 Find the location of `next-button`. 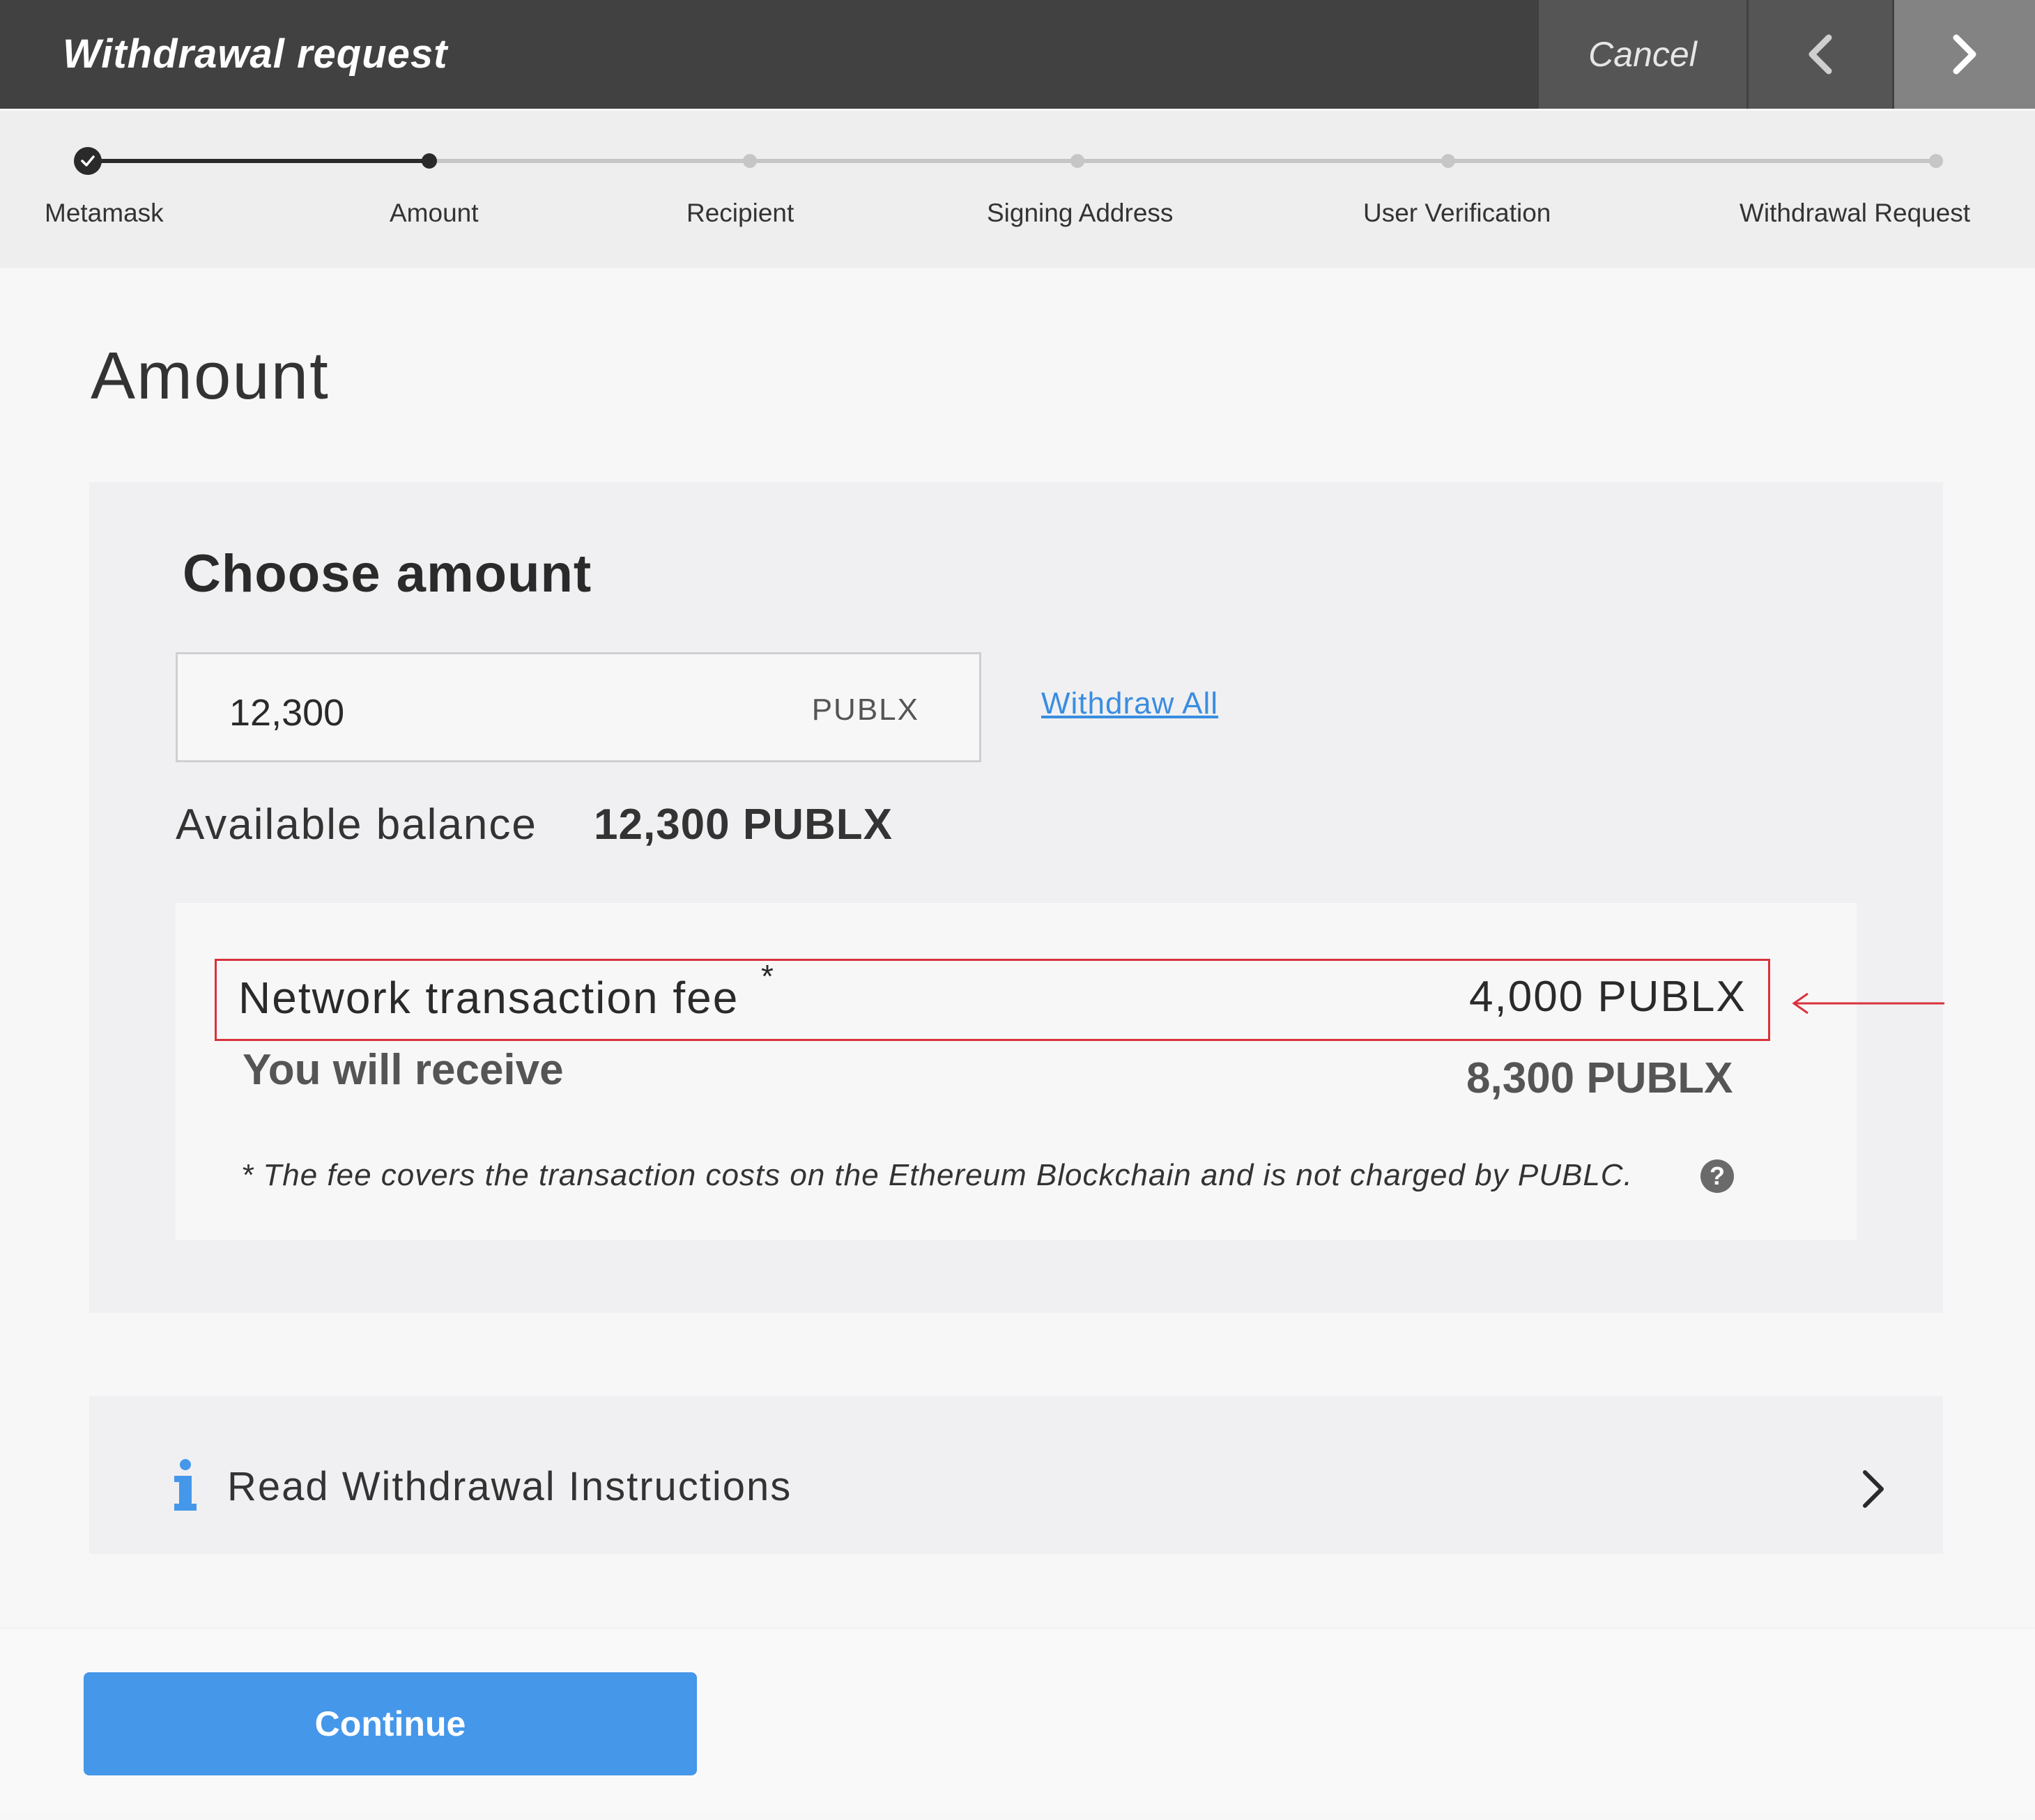

next-button is located at coordinates (1964, 55).